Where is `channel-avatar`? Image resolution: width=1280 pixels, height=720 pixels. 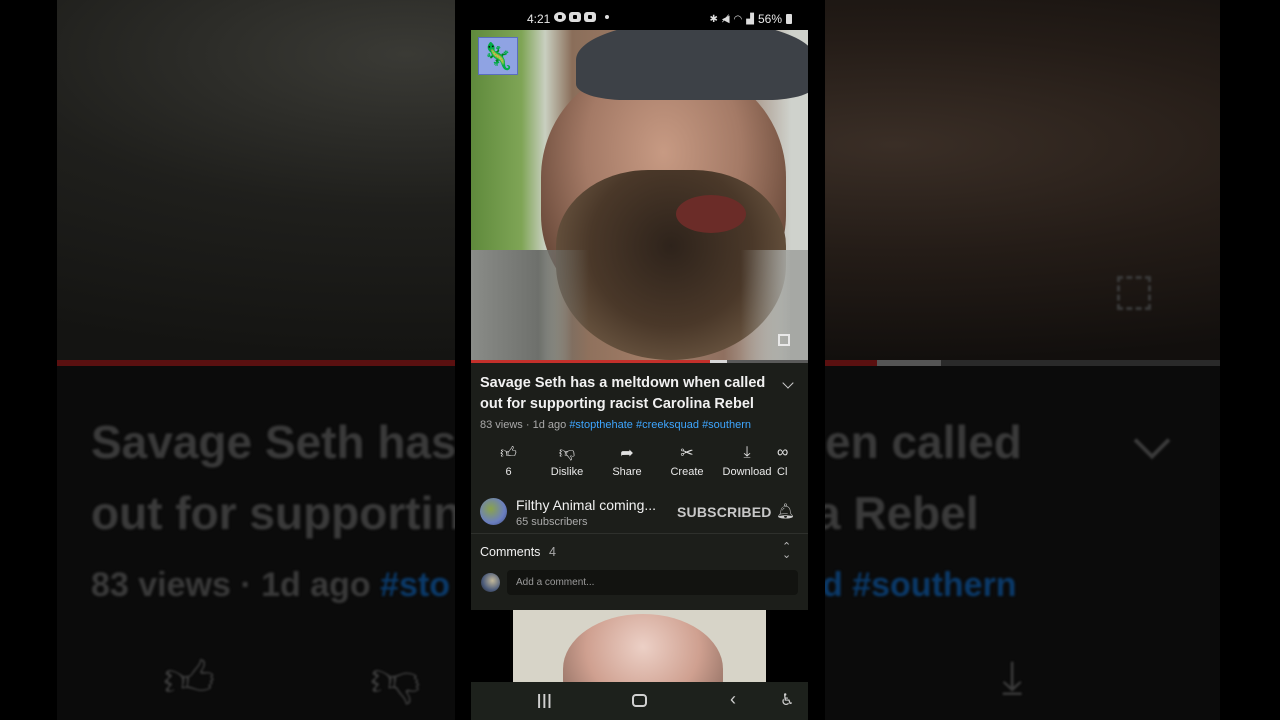 channel-avatar is located at coordinates (493, 511).